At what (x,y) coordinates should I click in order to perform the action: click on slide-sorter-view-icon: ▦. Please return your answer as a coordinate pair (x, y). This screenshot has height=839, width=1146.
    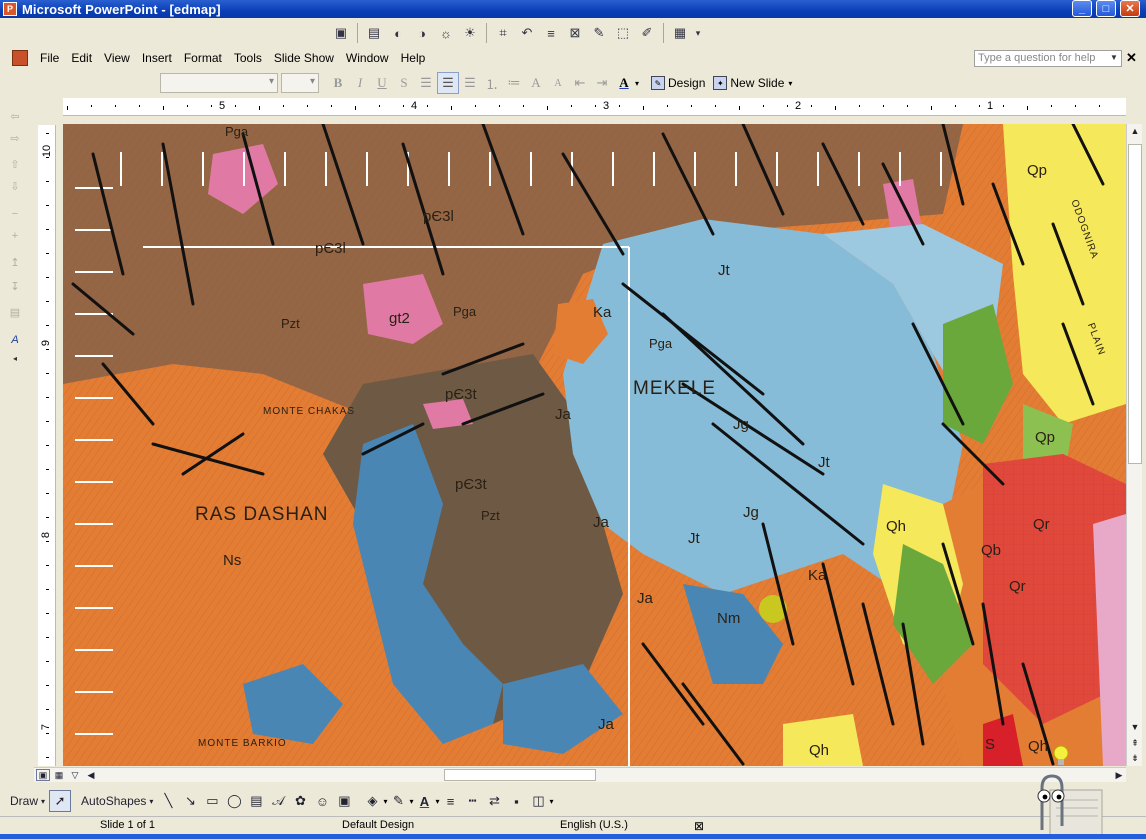
    Looking at the image, I should click on (59, 775).